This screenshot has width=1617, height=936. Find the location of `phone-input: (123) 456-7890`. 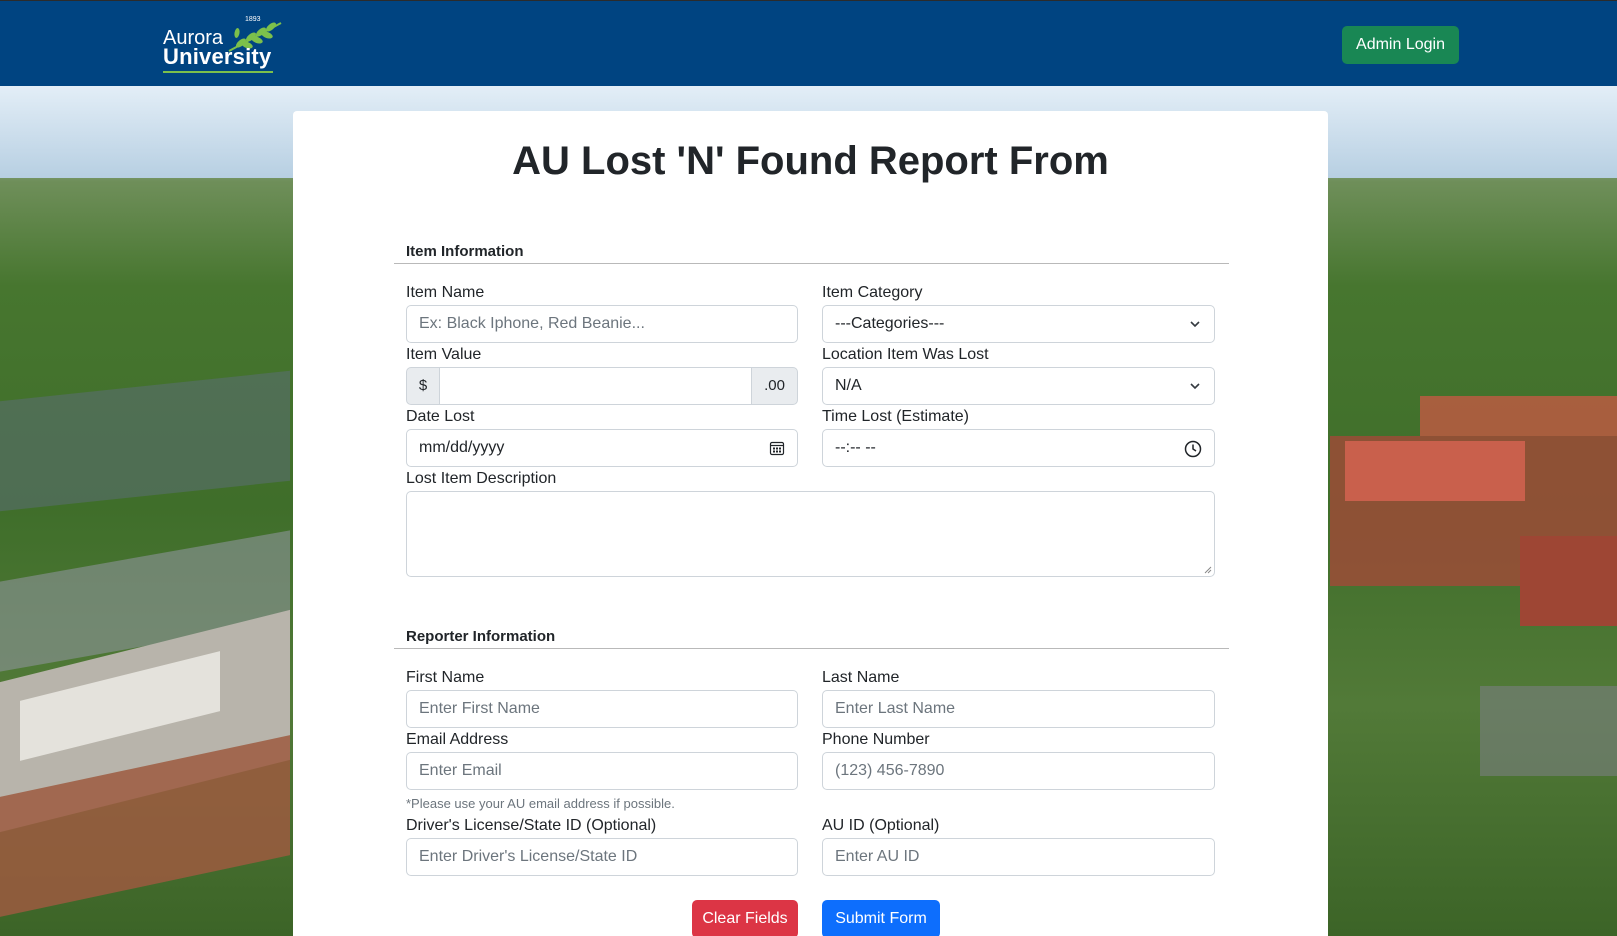

phone-input: (123) 456-7890 is located at coordinates (1018, 771).